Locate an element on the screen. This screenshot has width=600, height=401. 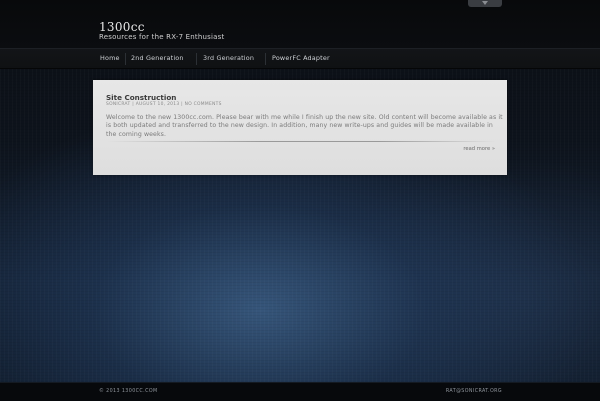
site-tagline: Resources for the RX-7 Enthusiast is located at coordinates (162, 37).